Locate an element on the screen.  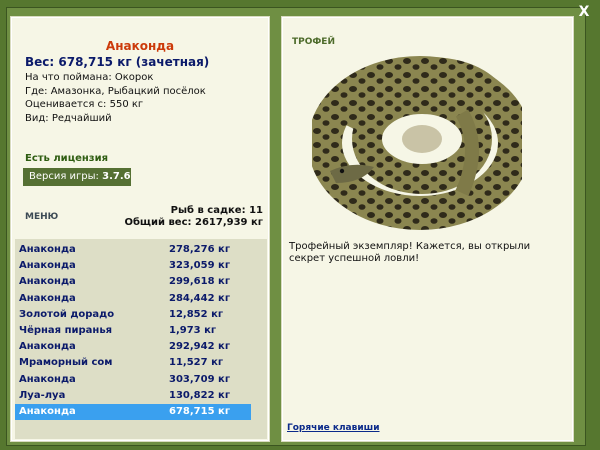
catch-row-weight: 1,973 кг is located at coordinates (193, 330).